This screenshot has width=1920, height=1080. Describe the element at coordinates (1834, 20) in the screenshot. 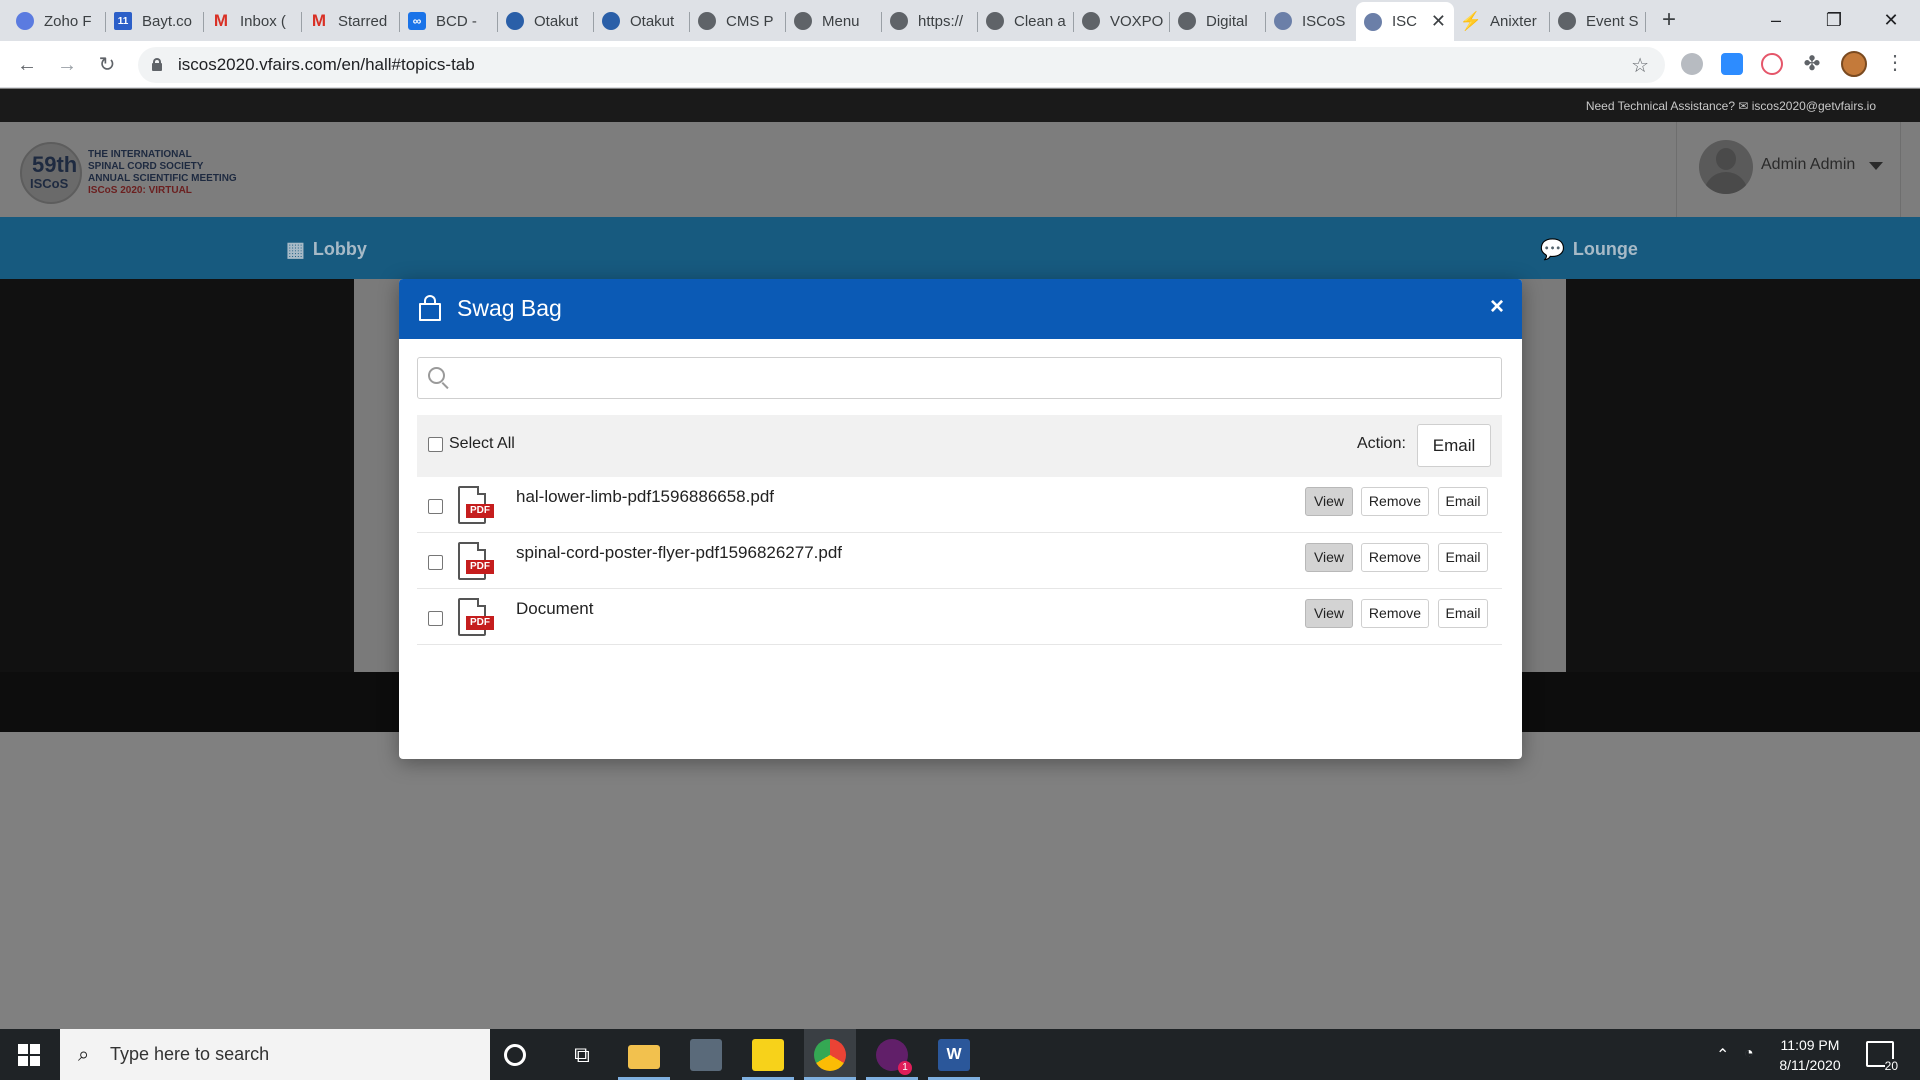

I see `restore-button: ❐` at that location.